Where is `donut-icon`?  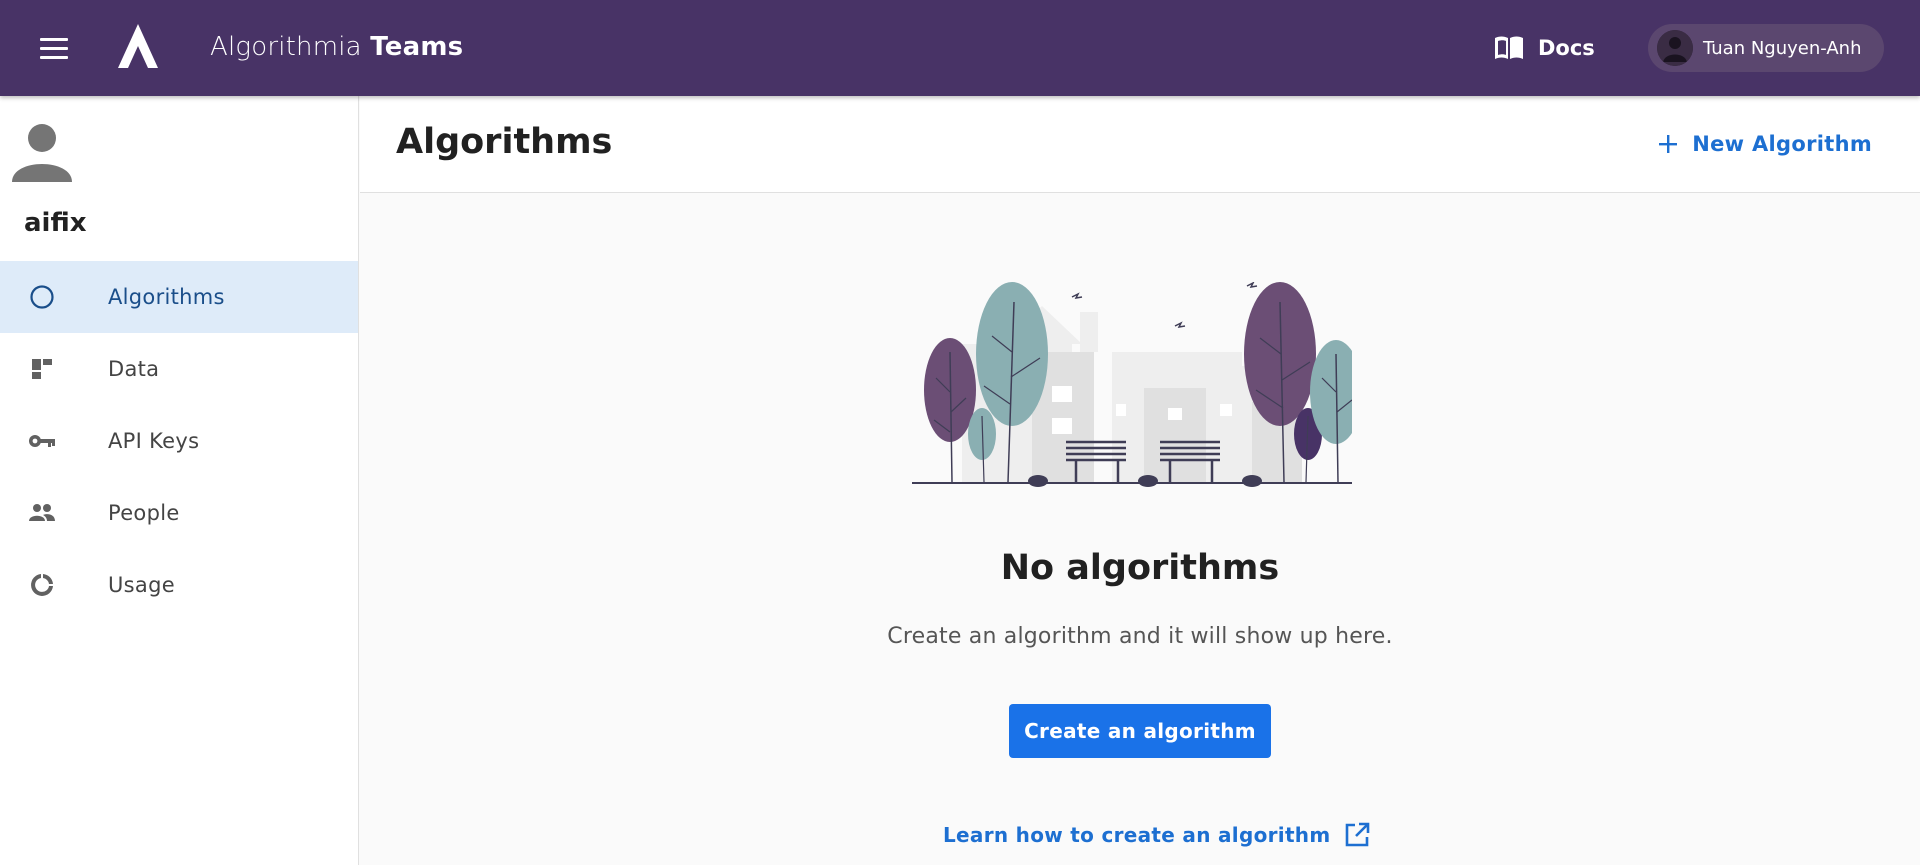 donut-icon is located at coordinates (42, 585).